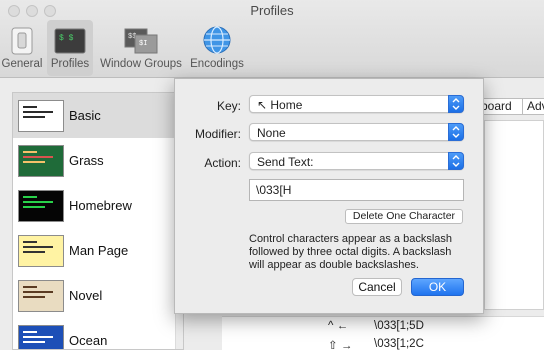 The width and height of the screenshot is (544, 350). Describe the element at coordinates (338, 326) in the screenshot. I see `key-mapping-keys: ^ ←` at that location.